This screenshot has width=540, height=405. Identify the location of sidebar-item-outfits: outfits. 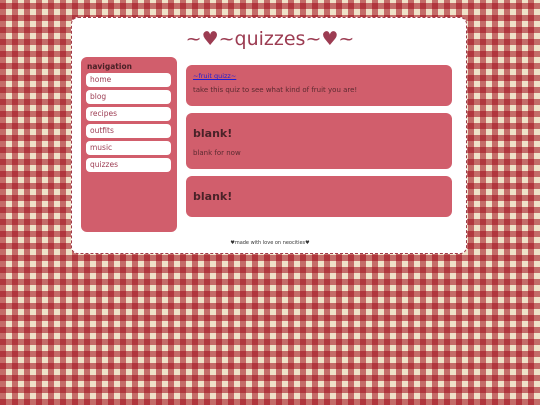
(128, 131).